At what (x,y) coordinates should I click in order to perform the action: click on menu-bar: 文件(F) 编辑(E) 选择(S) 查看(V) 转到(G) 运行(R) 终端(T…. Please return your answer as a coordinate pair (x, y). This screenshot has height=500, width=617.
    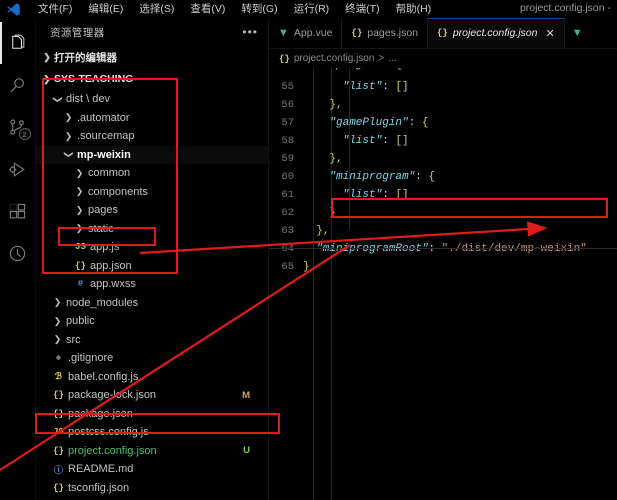
    Looking at the image, I should click on (234, 9).